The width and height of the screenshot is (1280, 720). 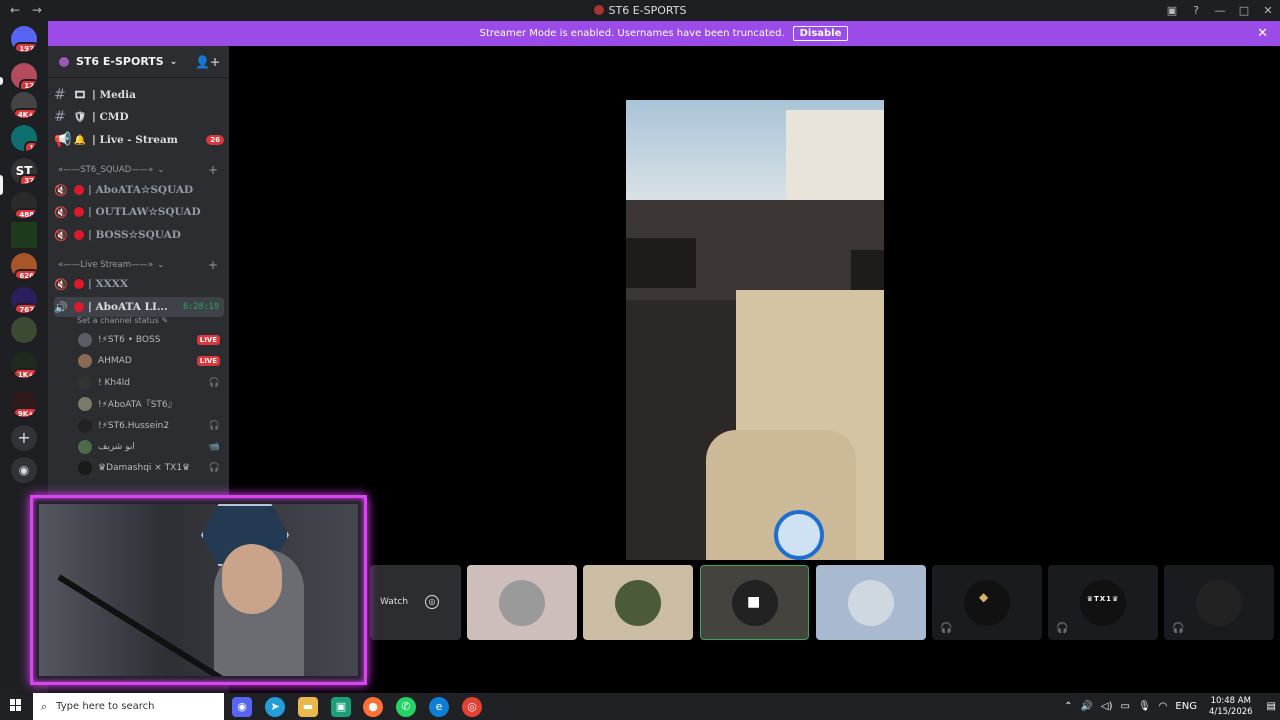 What do you see at coordinates (1163, 706) in the screenshot?
I see `wifi-icon: ◠` at bounding box center [1163, 706].